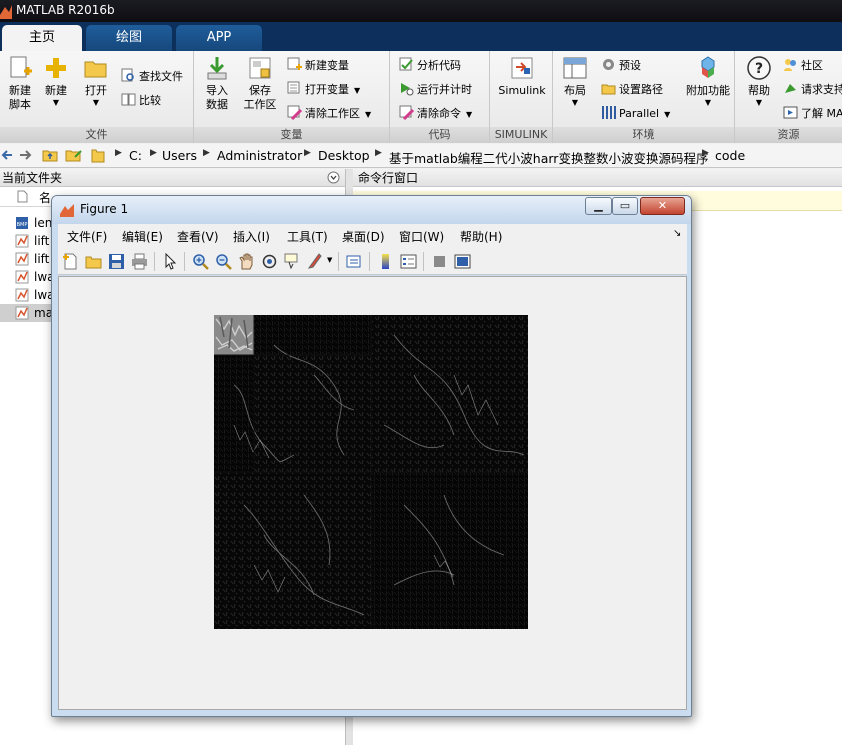  What do you see at coordinates (96, 81) in the screenshot?
I see `open-button: 打开 ▼` at bounding box center [96, 81].